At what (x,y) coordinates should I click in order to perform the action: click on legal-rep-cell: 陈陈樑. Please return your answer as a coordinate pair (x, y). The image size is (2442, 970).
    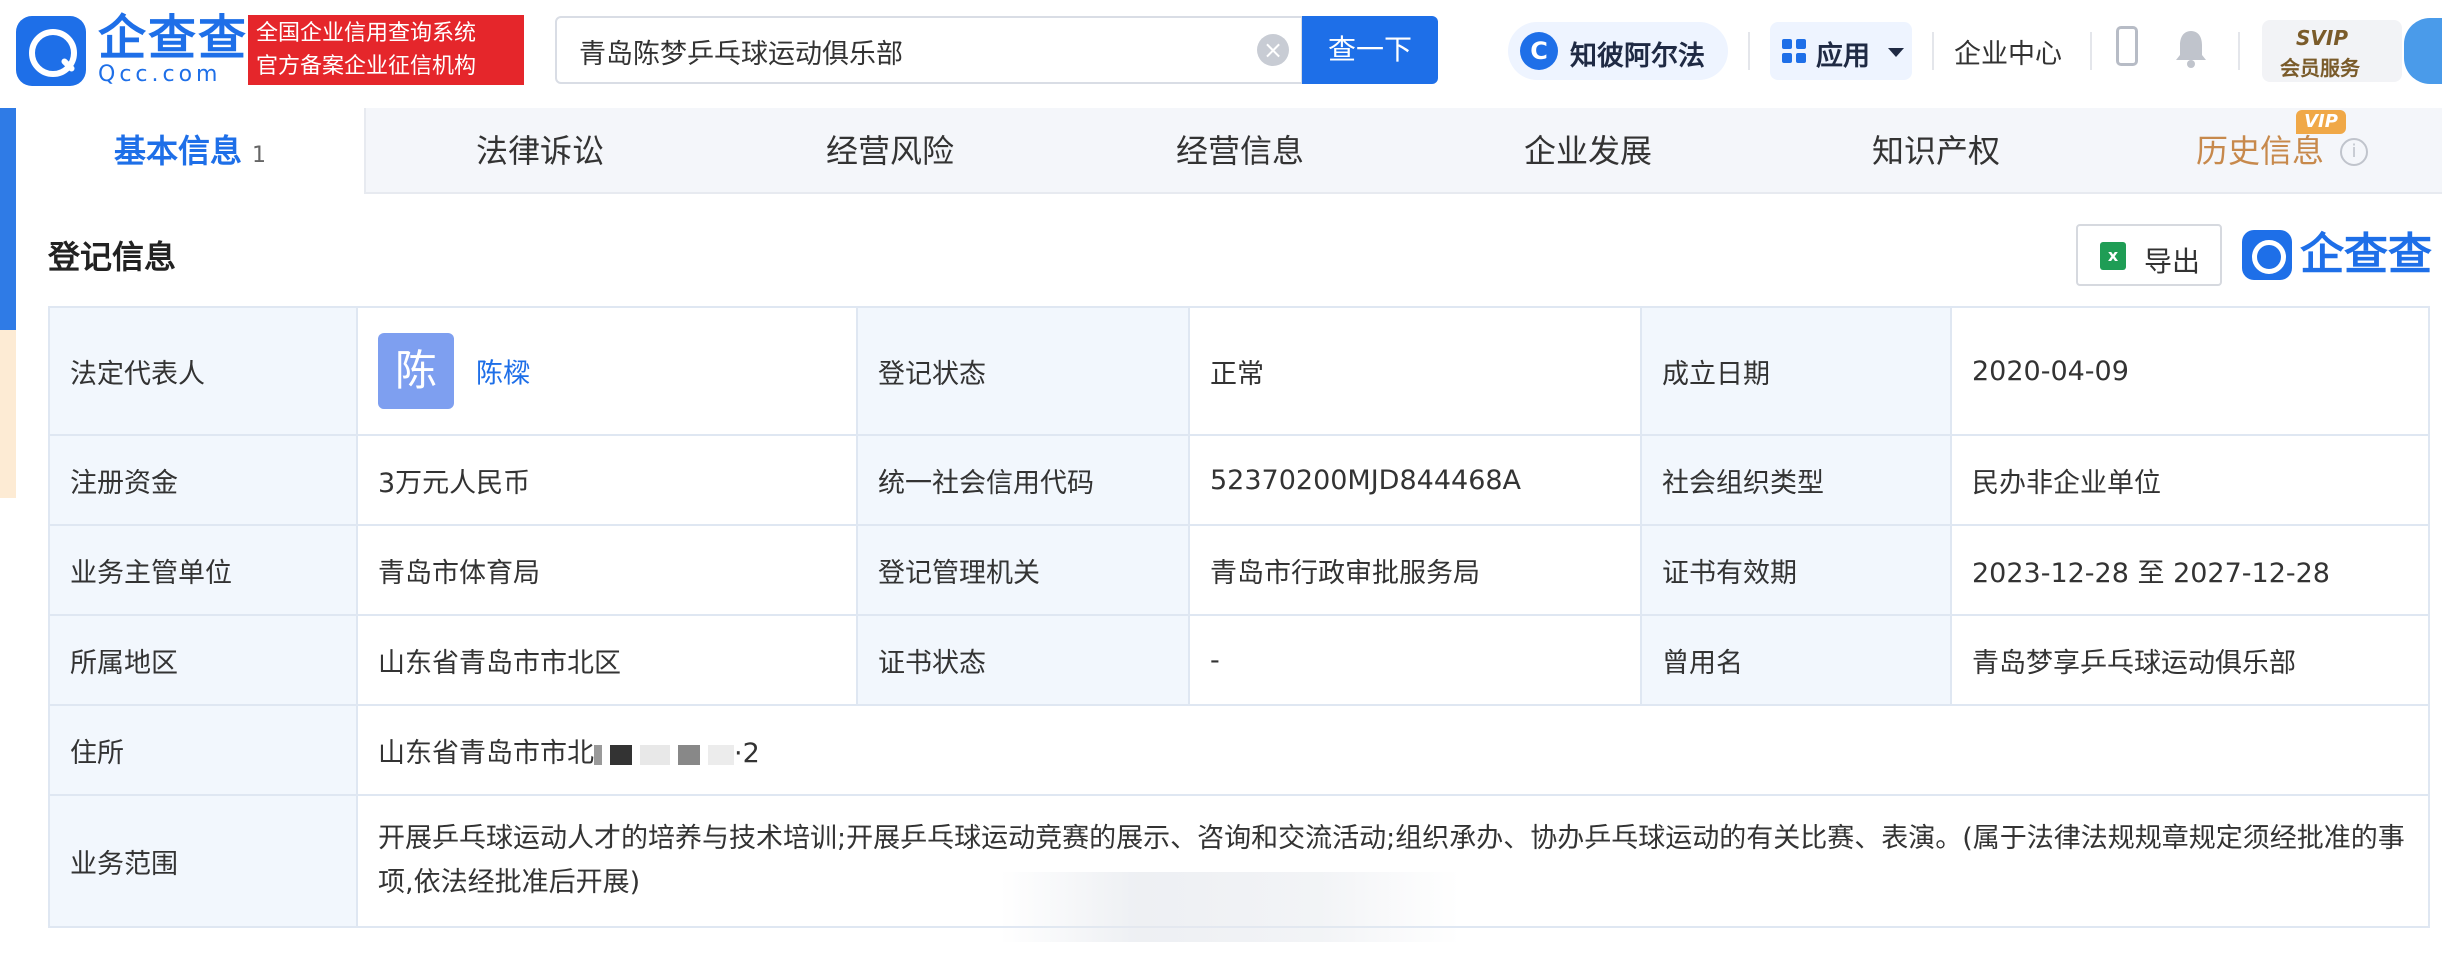
    Looking at the image, I should click on (607, 371).